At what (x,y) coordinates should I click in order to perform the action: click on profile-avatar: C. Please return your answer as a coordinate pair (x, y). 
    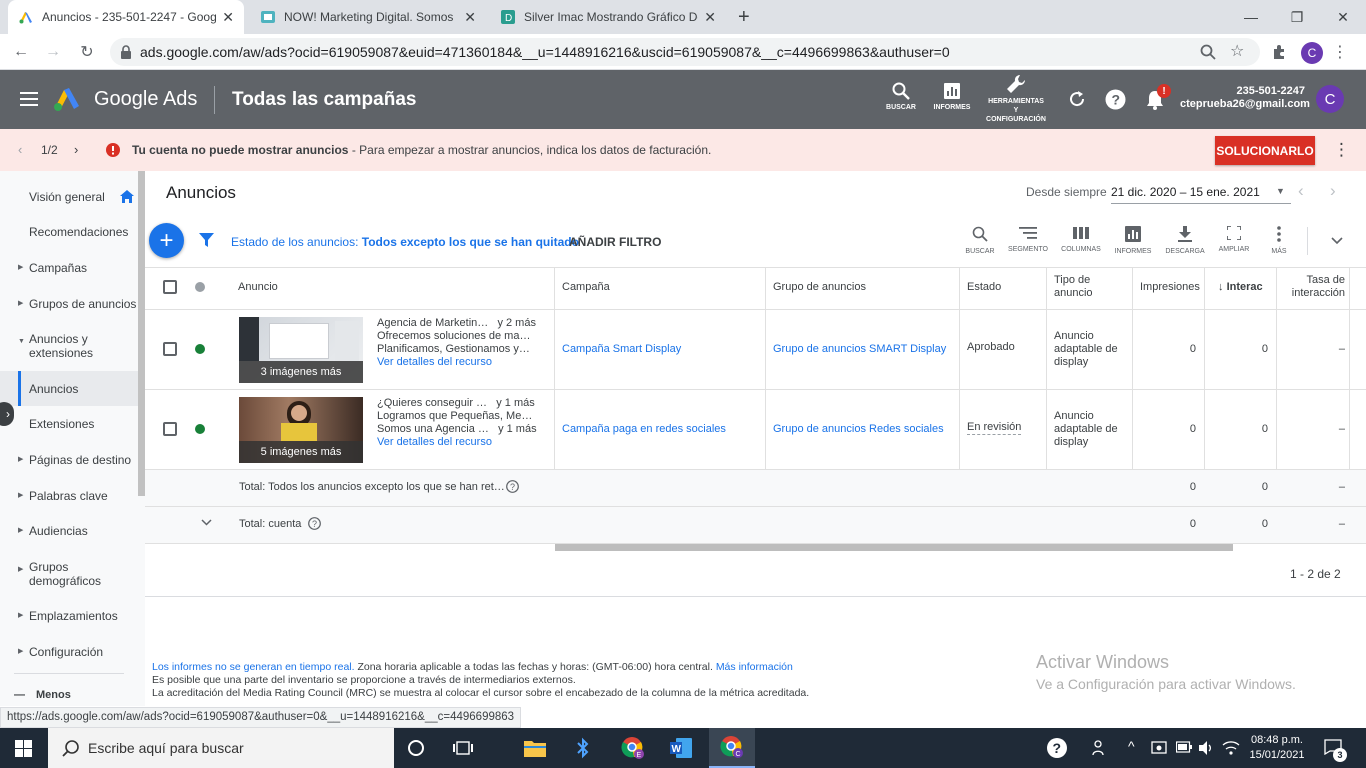
    Looking at the image, I should click on (1312, 53).